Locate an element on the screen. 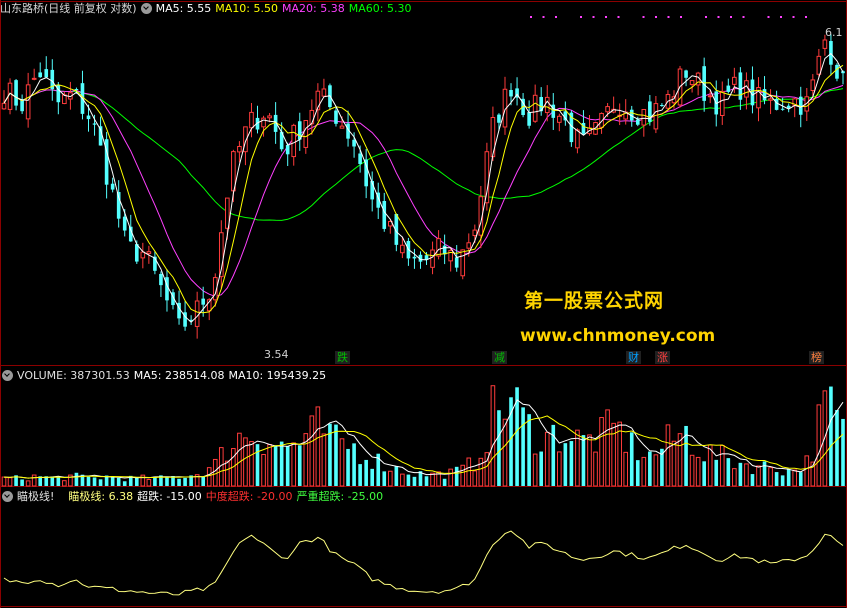 This screenshot has width=847, height=608. event-tag-zhang: 涨 is located at coordinates (662, 357).